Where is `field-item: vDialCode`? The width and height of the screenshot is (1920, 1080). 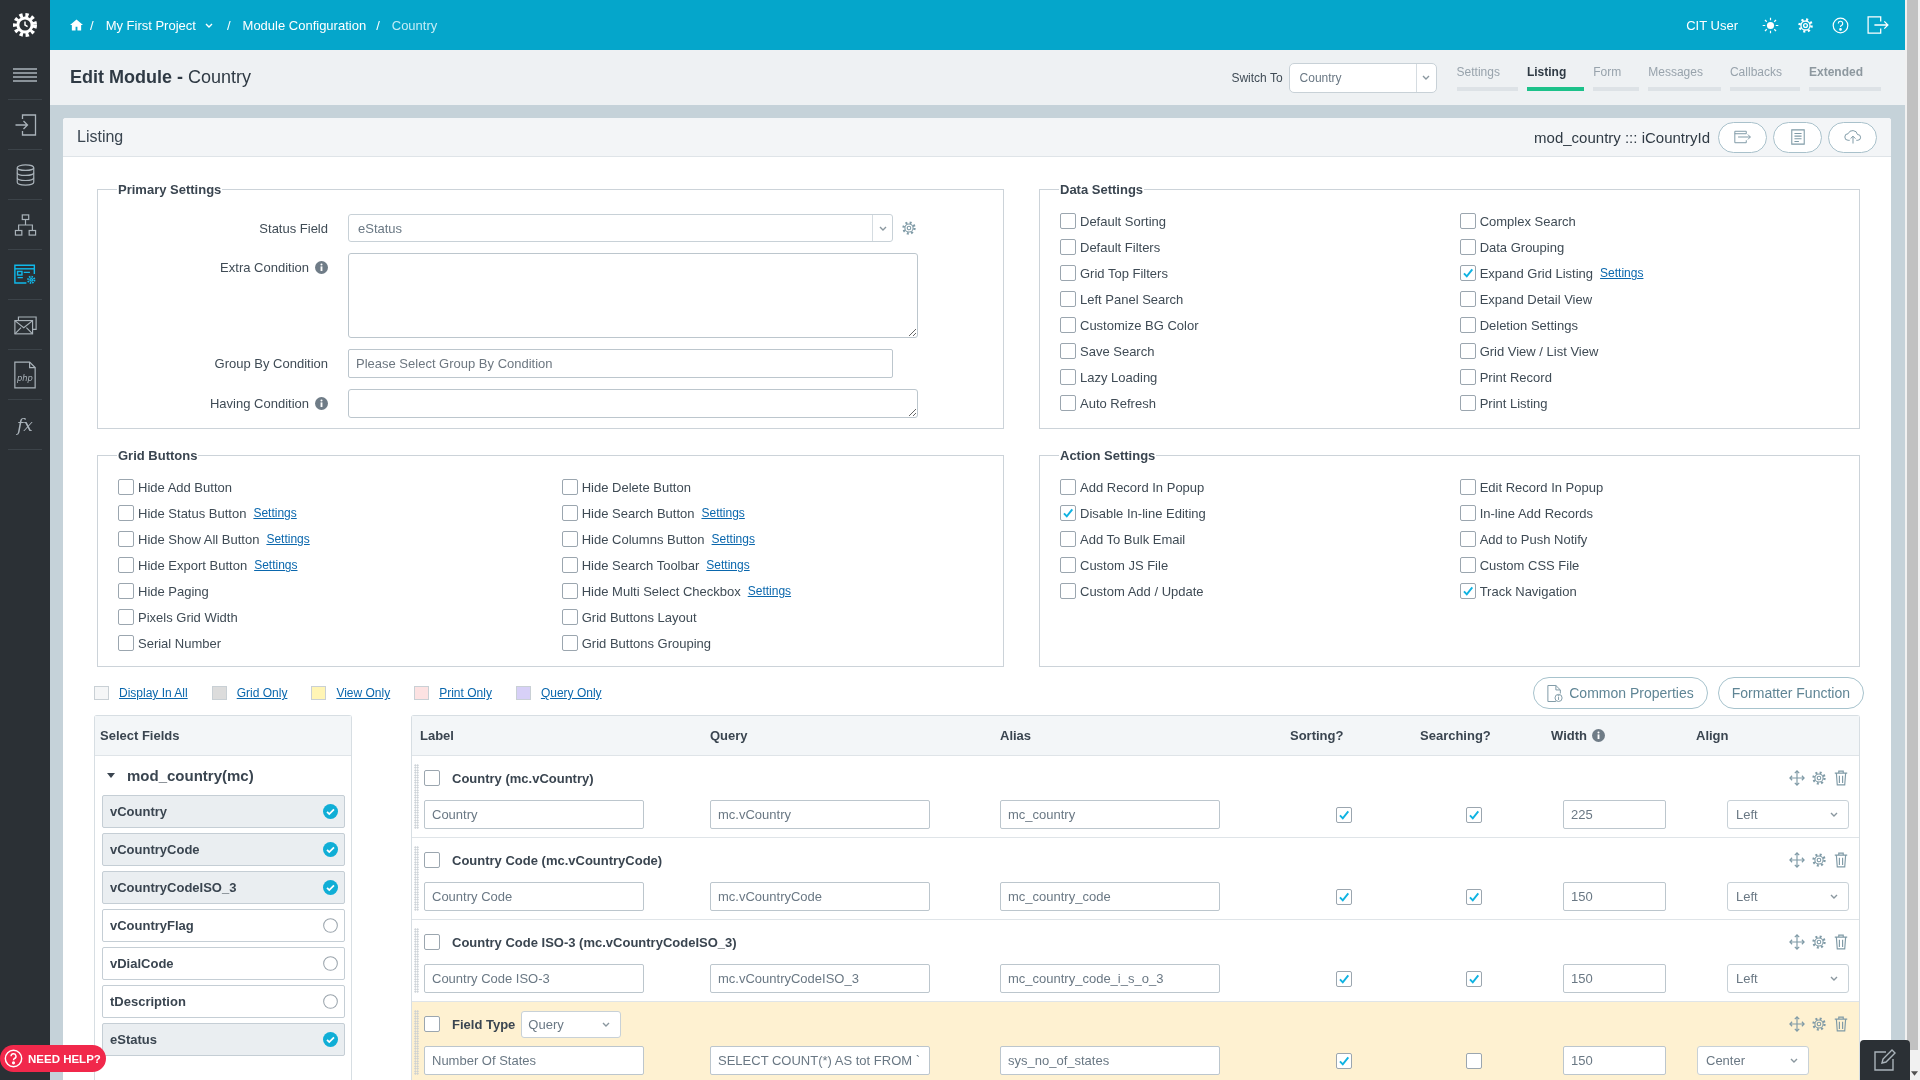
field-item: vDialCode is located at coordinates (223, 963).